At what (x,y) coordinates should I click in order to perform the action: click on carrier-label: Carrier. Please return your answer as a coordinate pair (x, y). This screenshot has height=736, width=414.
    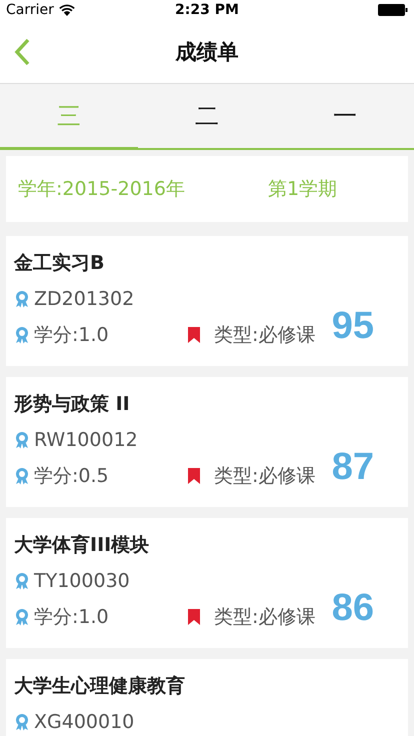
    Looking at the image, I should click on (30, 10).